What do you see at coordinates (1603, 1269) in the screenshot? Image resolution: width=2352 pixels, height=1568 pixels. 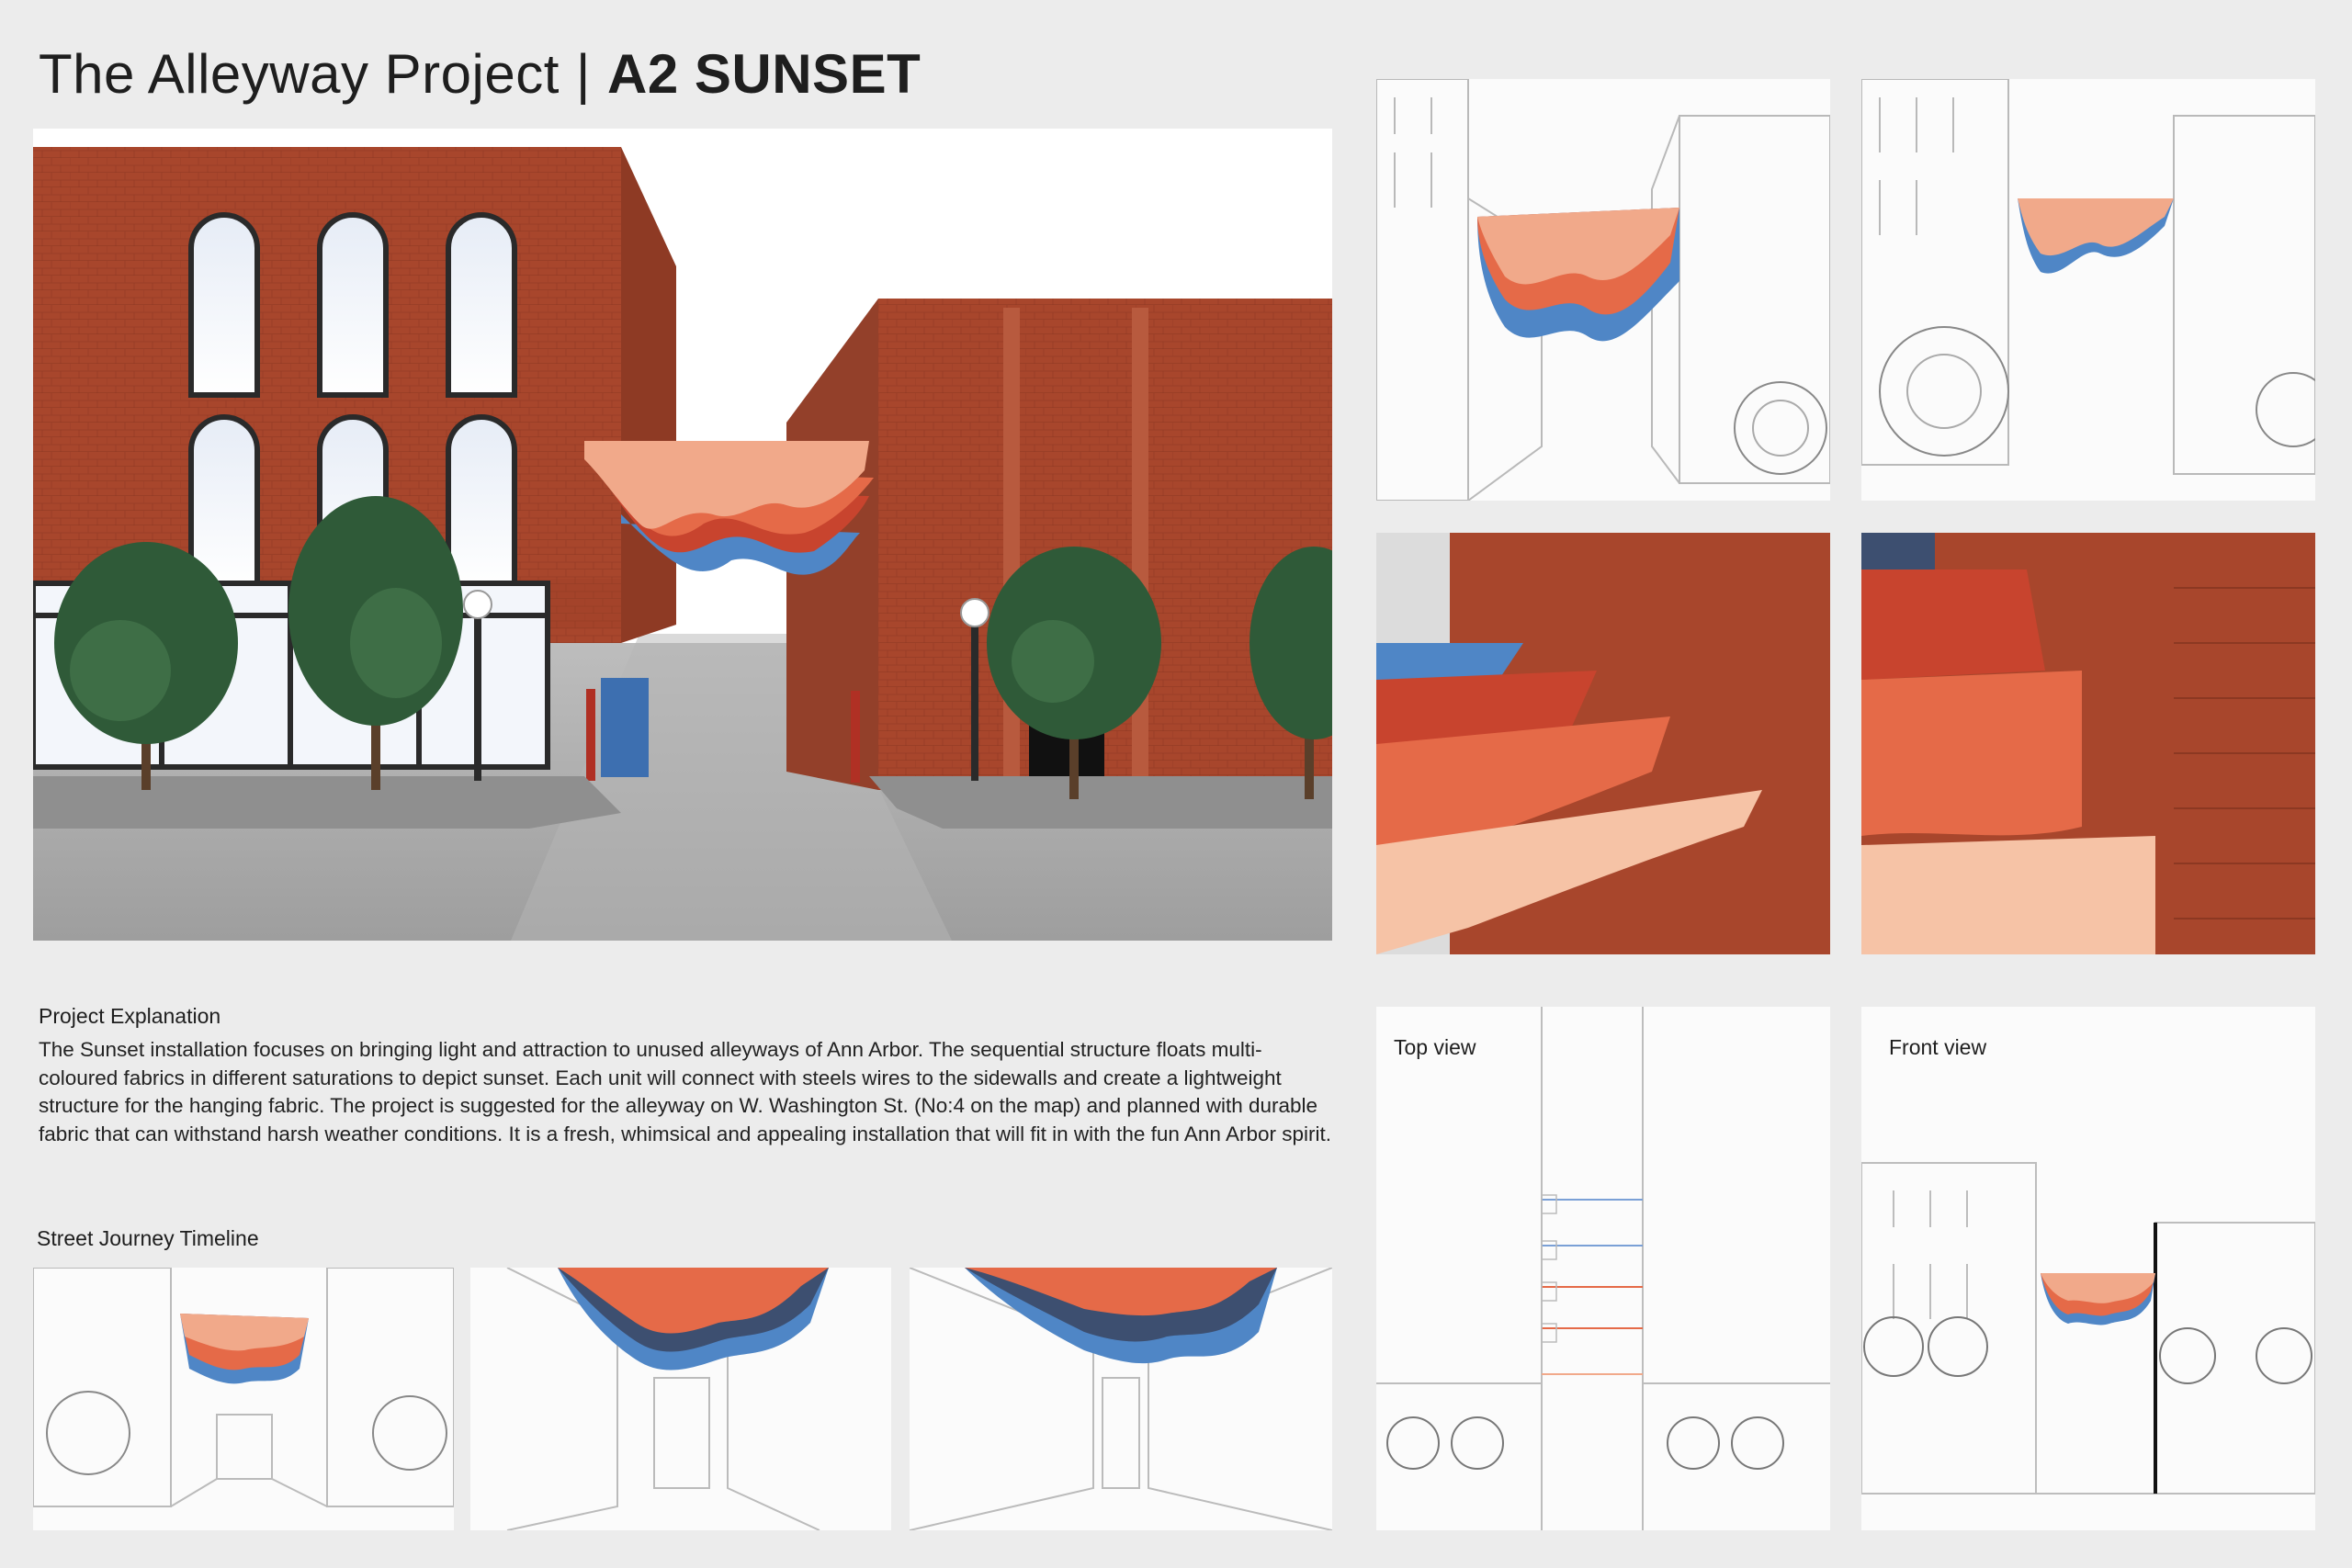 I see `top-view-drawing` at bounding box center [1603, 1269].